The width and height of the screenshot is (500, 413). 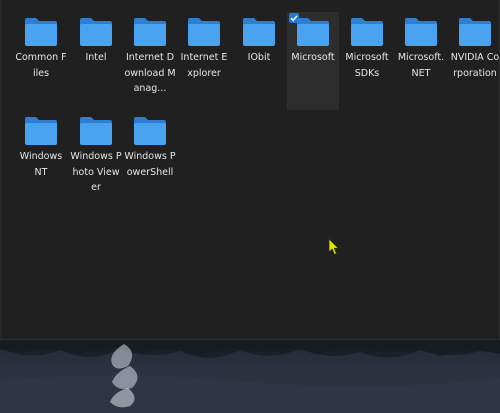 What do you see at coordinates (96, 172) in the screenshot?
I see `folder-label: Windows Photo Viewer` at bounding box center [96, 172].